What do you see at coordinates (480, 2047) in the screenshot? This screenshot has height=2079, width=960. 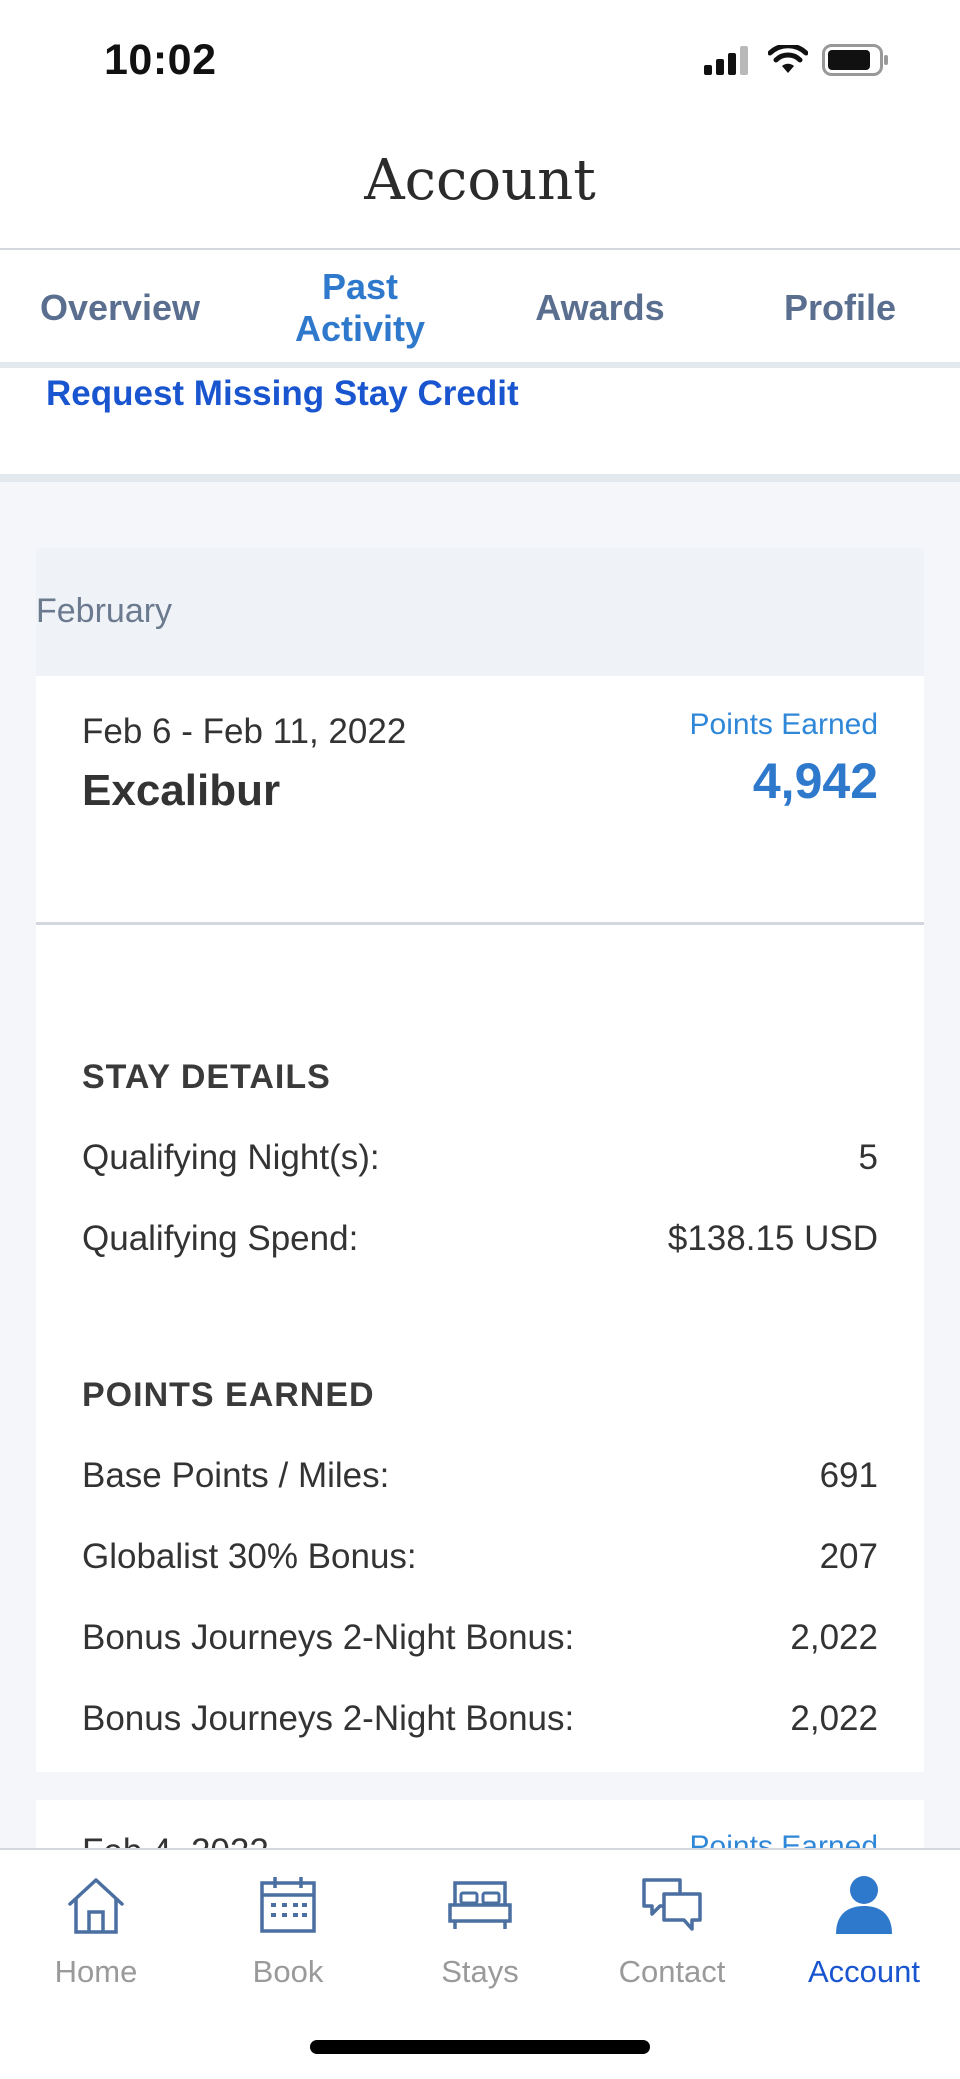 I see `home-indicator` at bounding box center [480, 2047].